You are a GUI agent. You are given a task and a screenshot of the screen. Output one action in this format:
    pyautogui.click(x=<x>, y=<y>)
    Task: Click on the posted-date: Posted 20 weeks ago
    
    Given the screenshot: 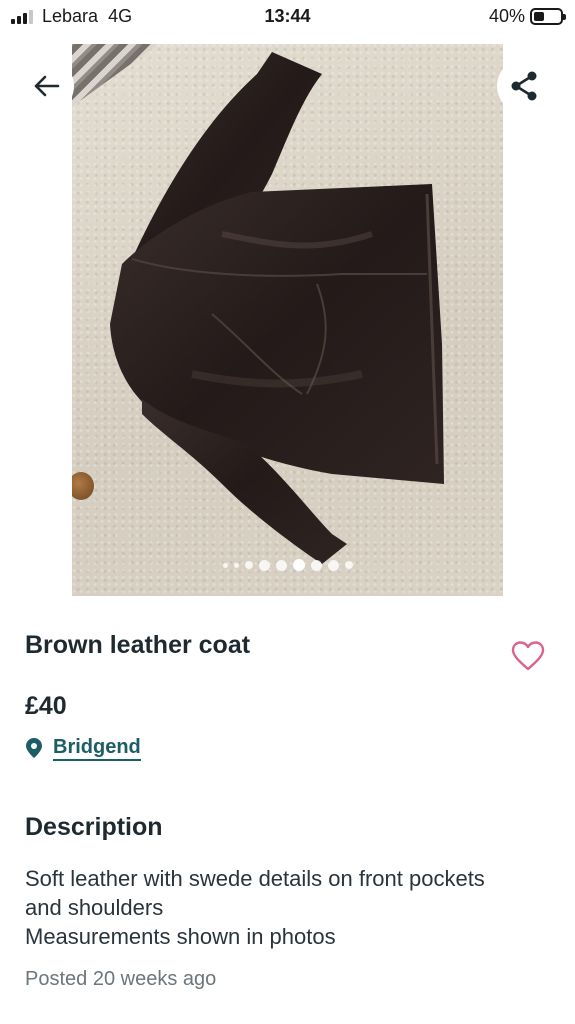 What is the action you would take?
    pyautogui.click(x=121, y=979)
    